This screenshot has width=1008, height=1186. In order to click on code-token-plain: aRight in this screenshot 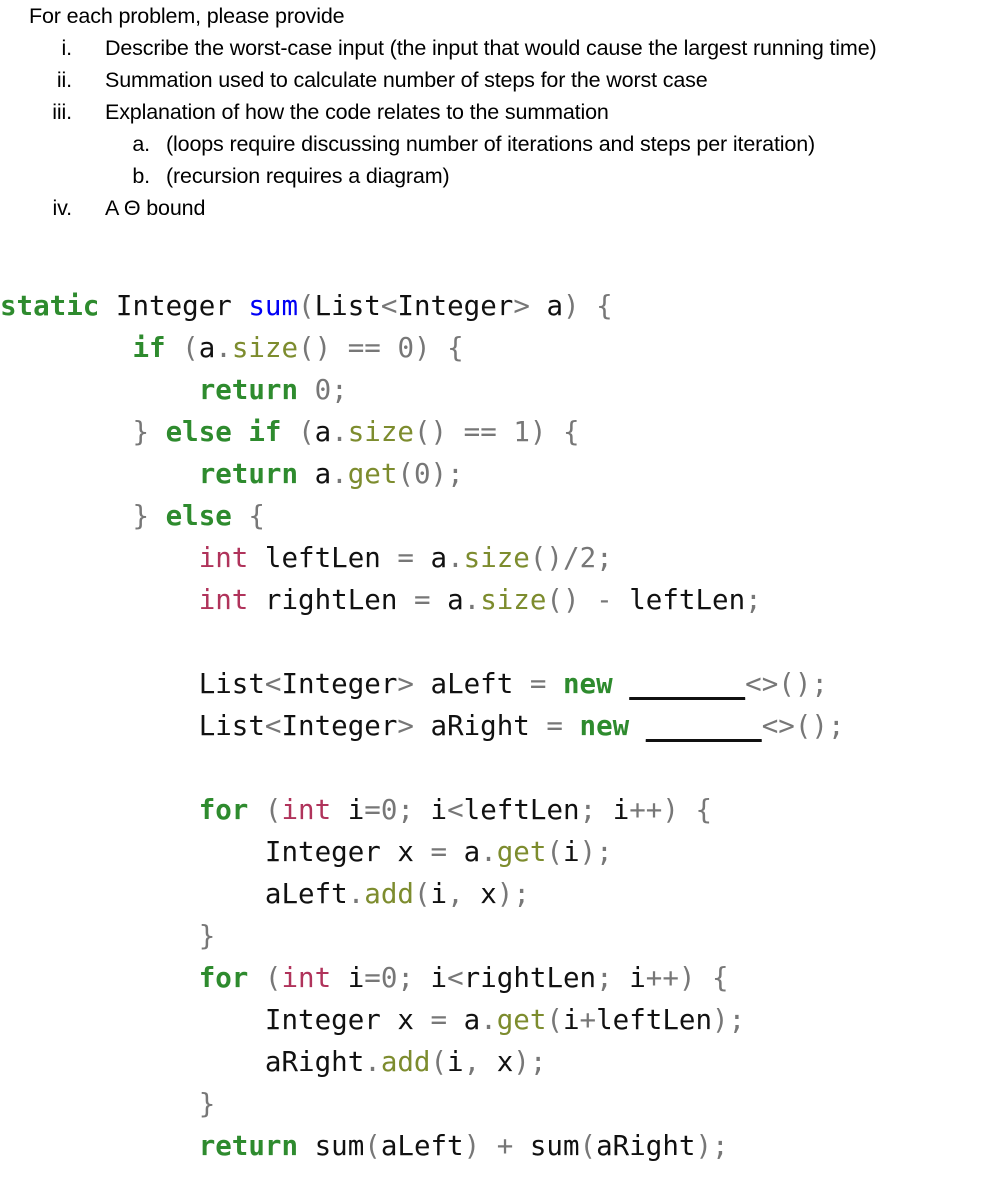, I will do `click(646, 1146)`.